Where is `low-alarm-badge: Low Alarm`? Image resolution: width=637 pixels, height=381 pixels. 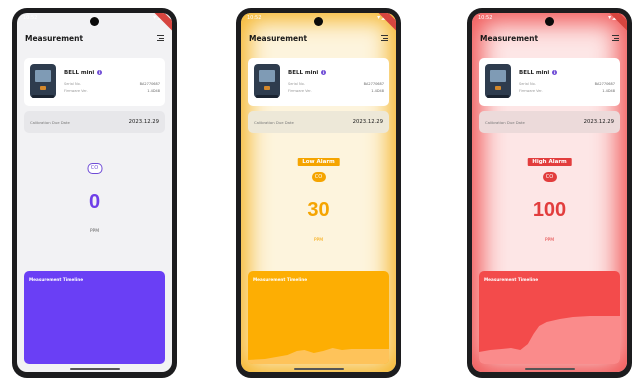 low-alarm-badge: Low Alarm is located at coordinates (318, 162).